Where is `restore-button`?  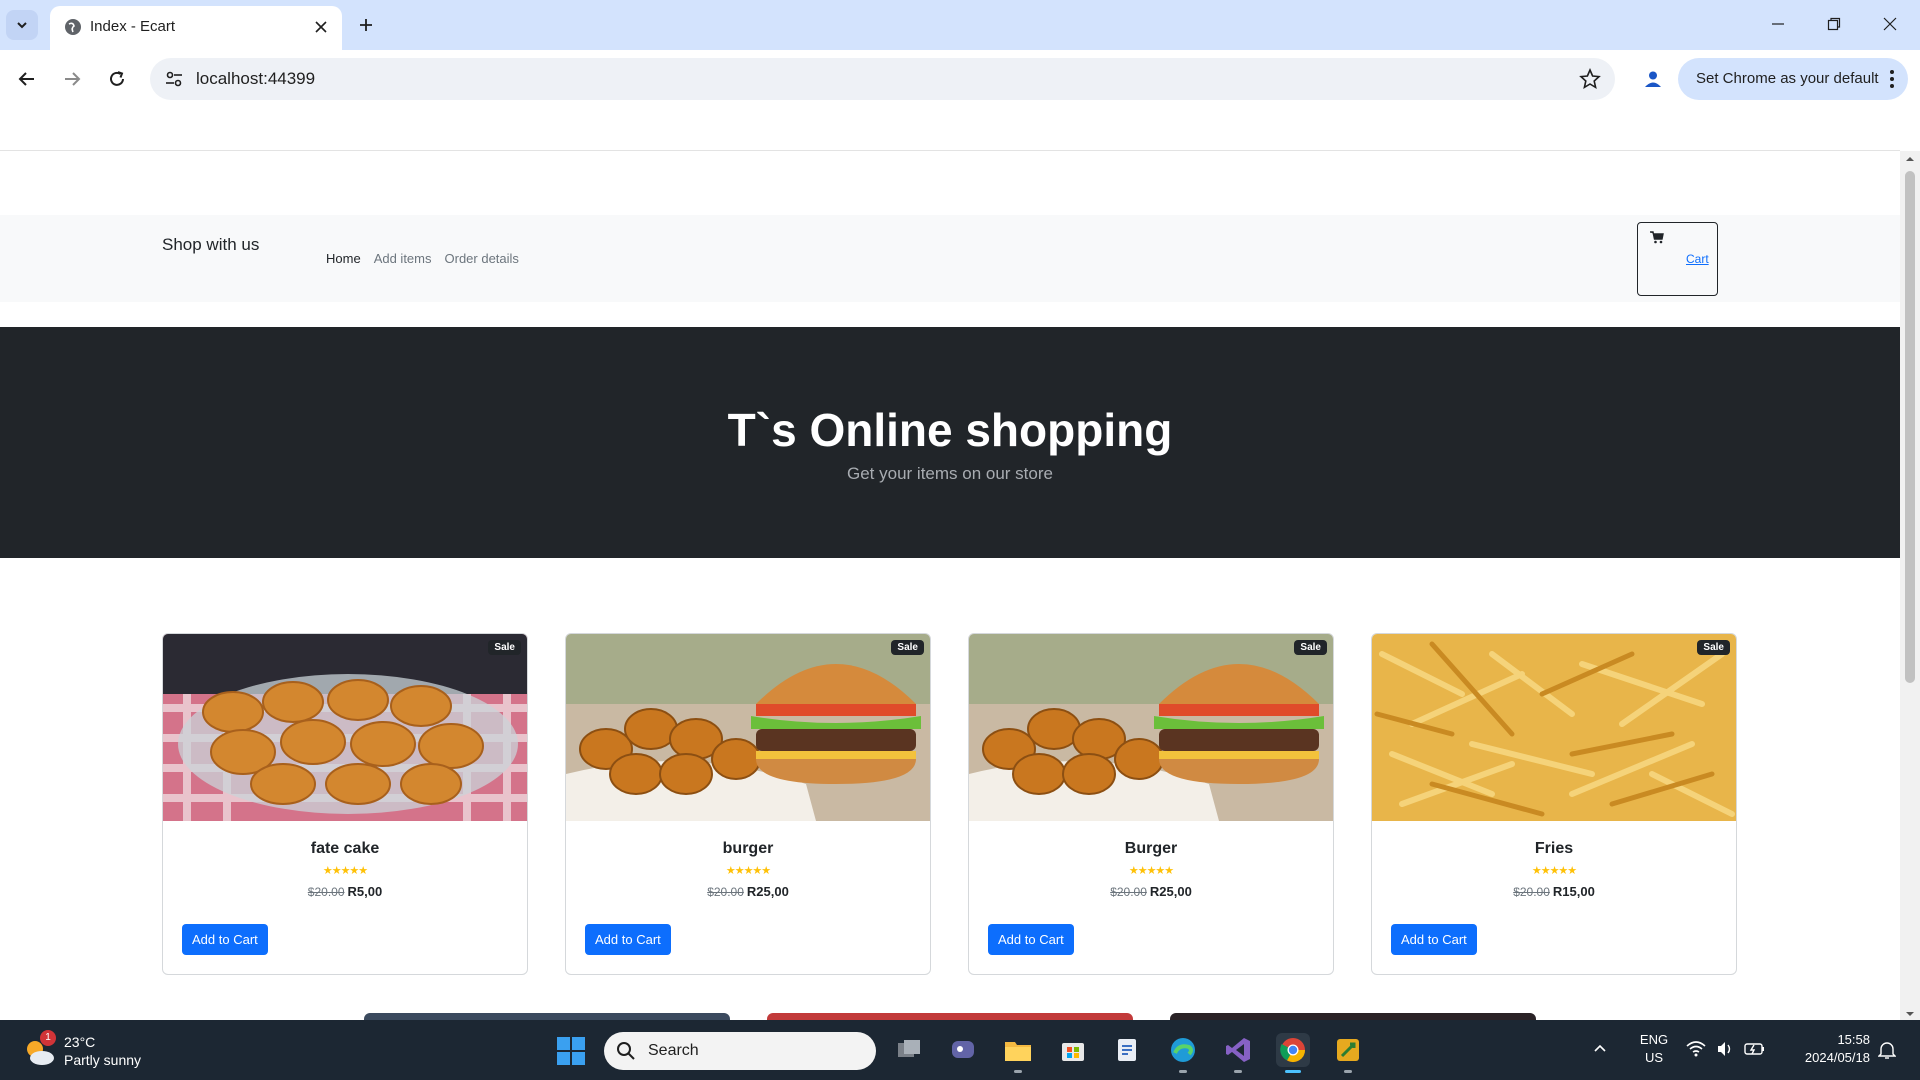
restore-button is located at coordinates (1834, 24).